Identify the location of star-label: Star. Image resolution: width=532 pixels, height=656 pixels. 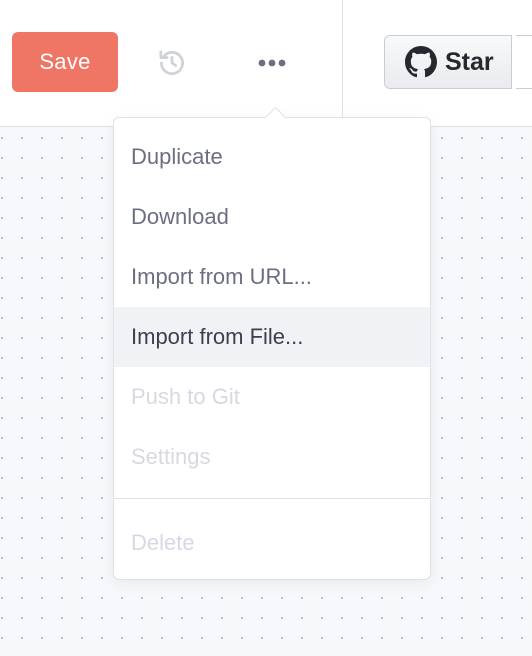
(469, 61).